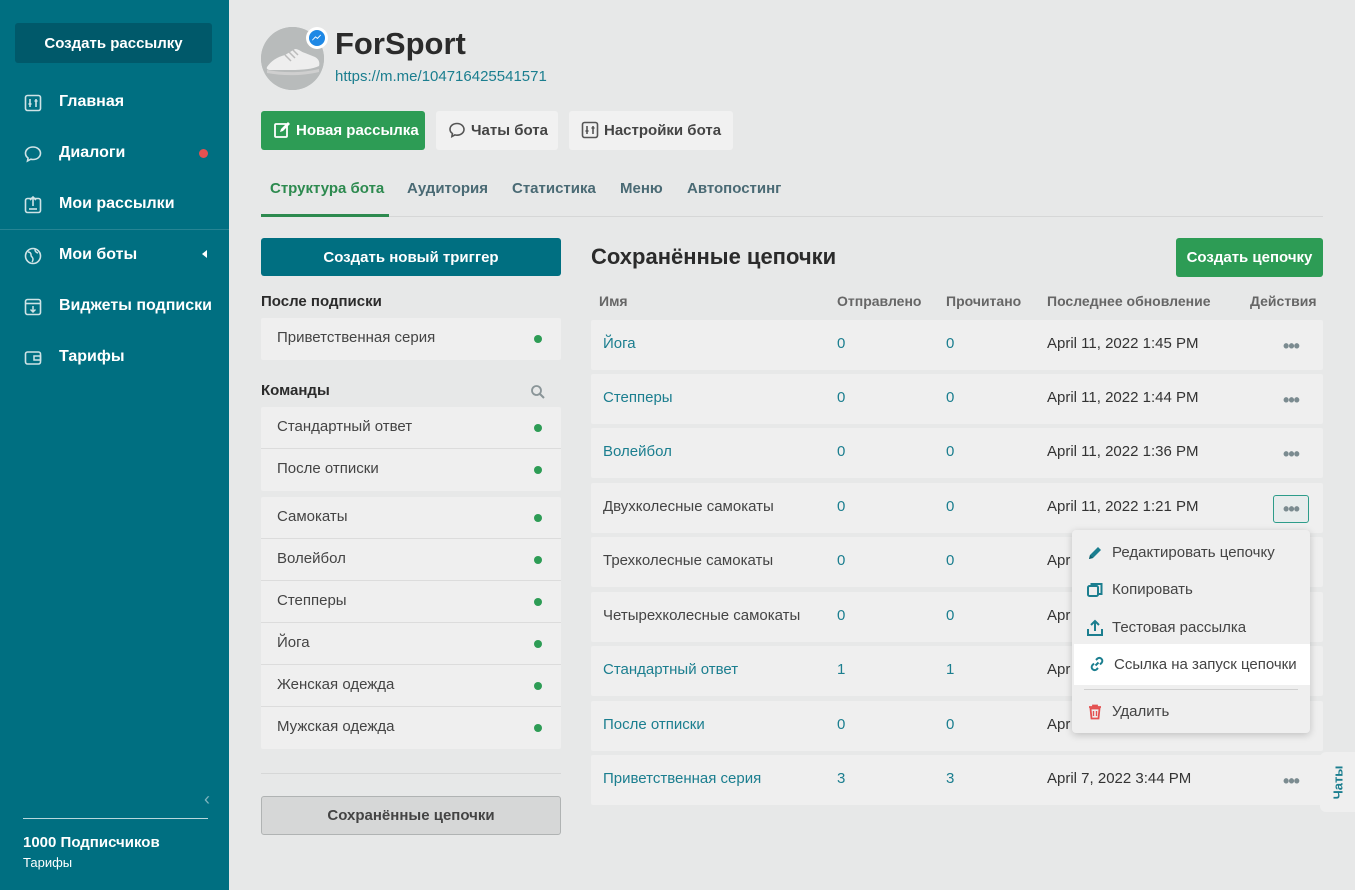 The image size is (1355, 890). I want to click on chain-name-link: Стандартный ответ, so click(670, 669).